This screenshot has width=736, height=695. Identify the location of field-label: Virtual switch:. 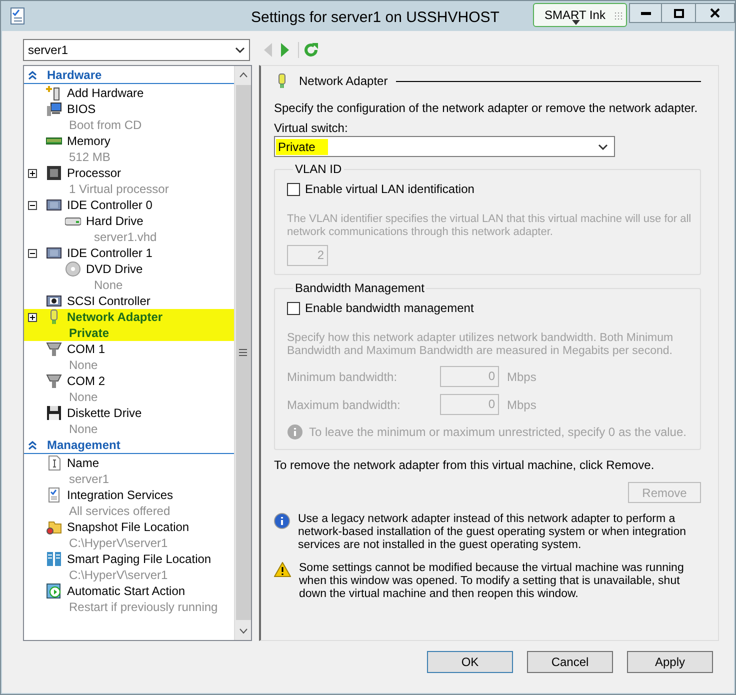
(311, 128).